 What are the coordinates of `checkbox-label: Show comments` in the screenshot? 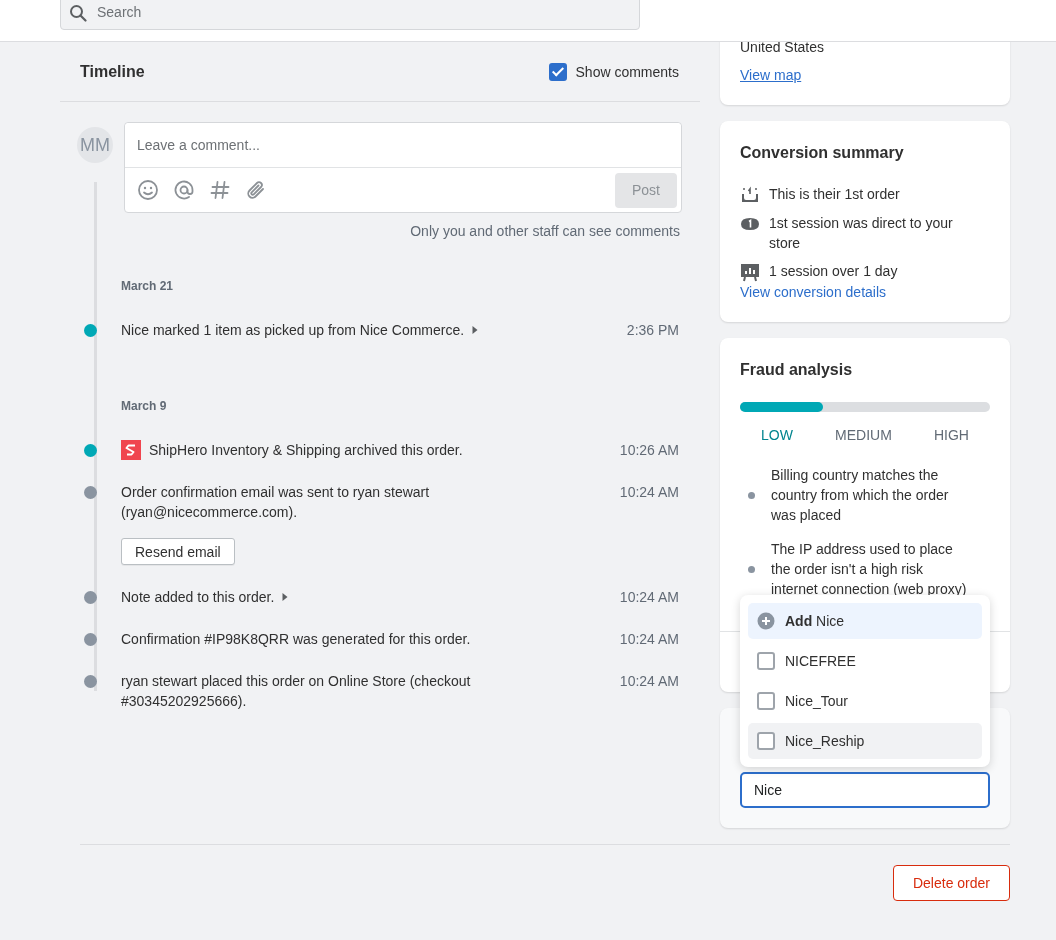 It's located at (627, 71).